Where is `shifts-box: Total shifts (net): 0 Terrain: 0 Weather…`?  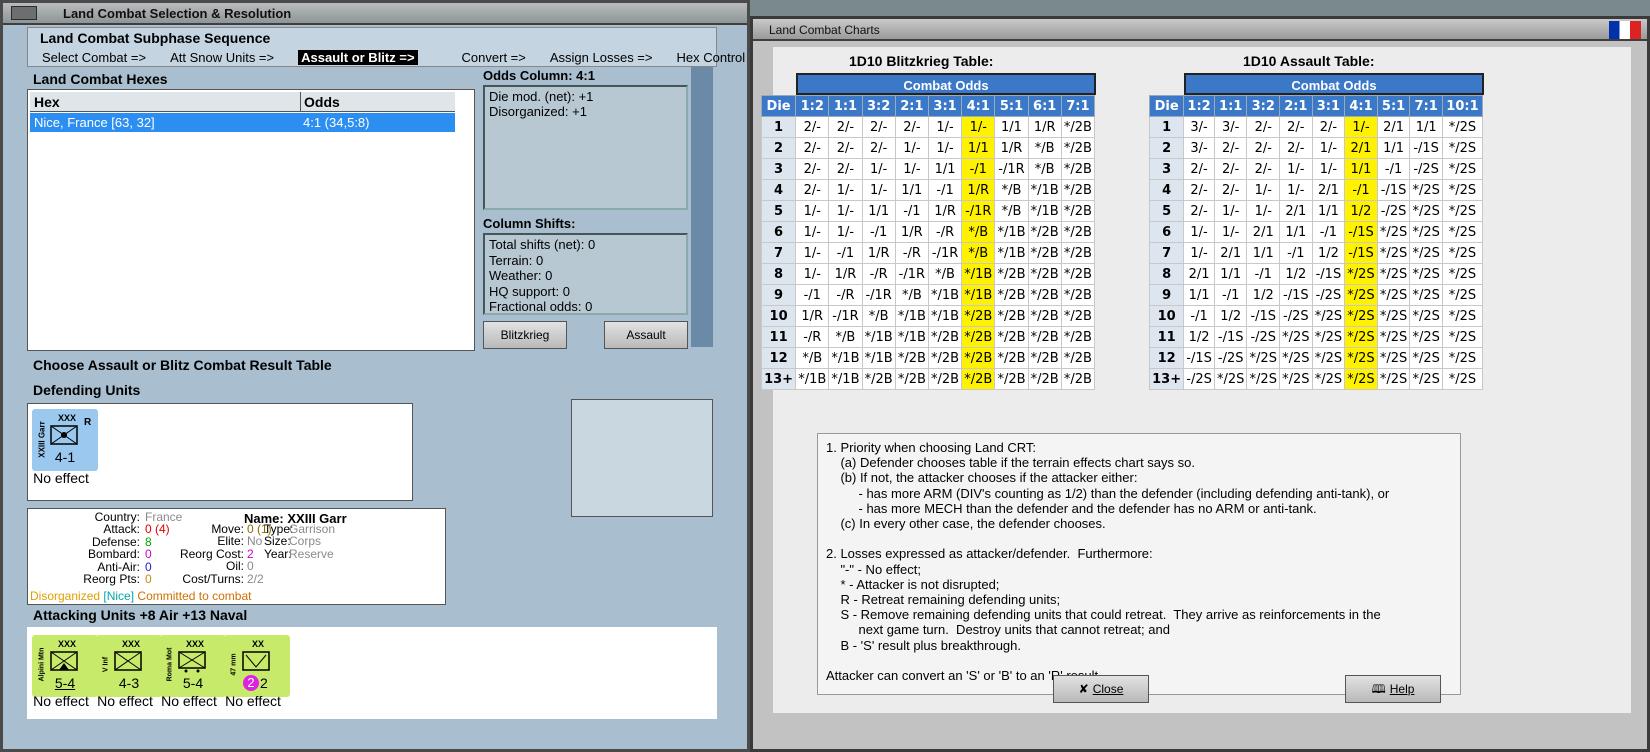 shifts-box: Total shifts (net): 0 Terrain: 0 Weather… is located at coordinates (585, 274).